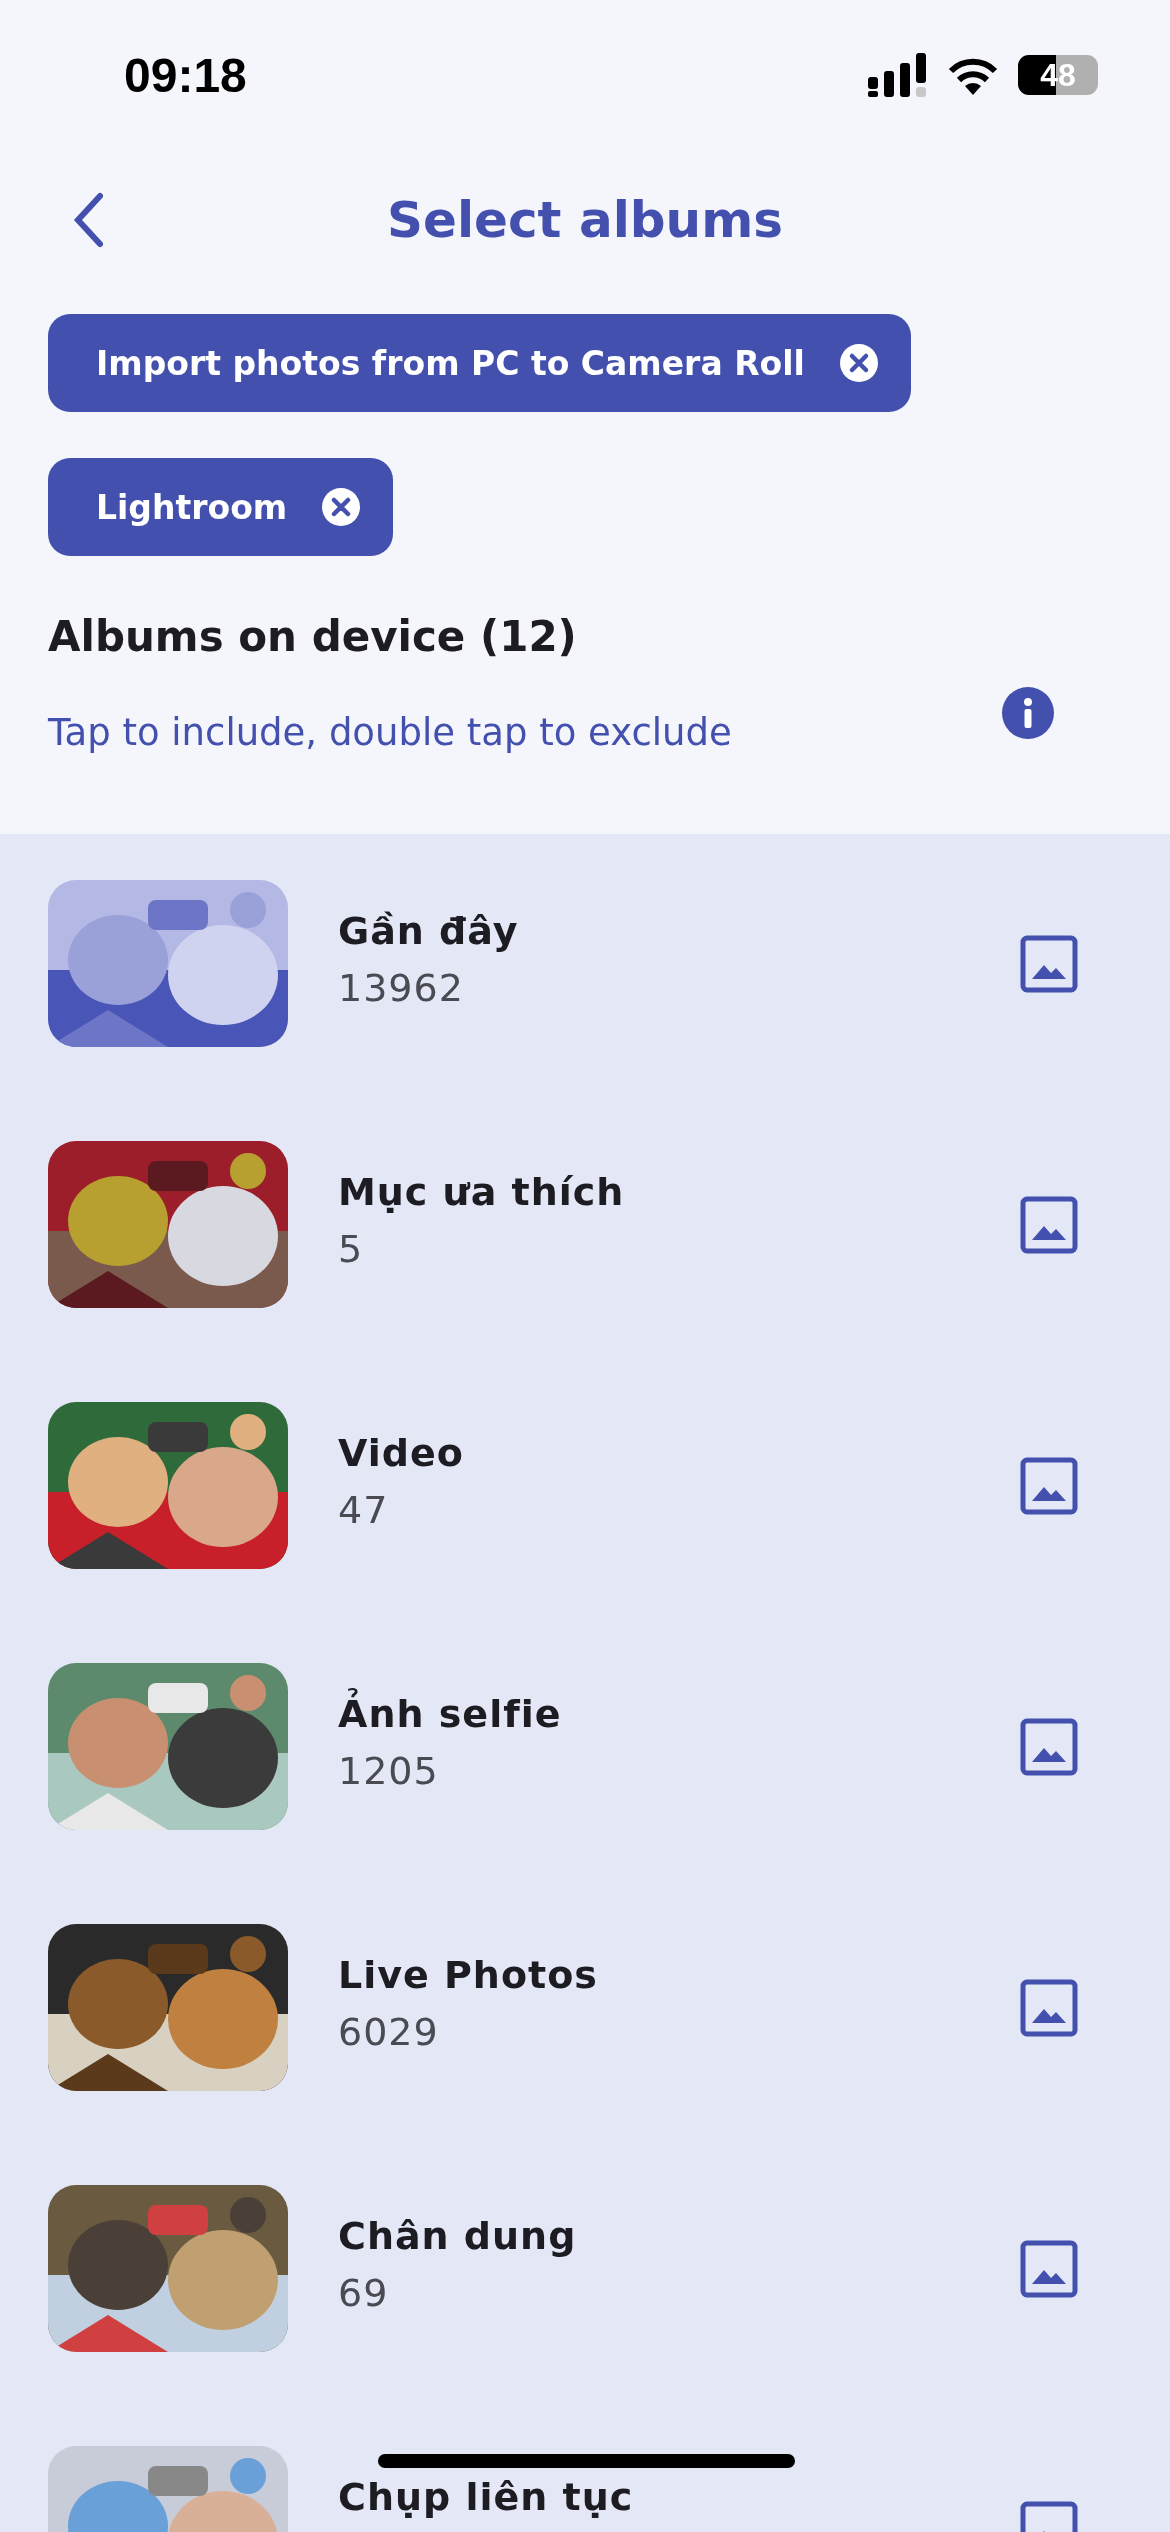  What do you see at coordinates (1028, 713) in the screenshot?
I see `info-icon` at bounding box center [1028, 713].